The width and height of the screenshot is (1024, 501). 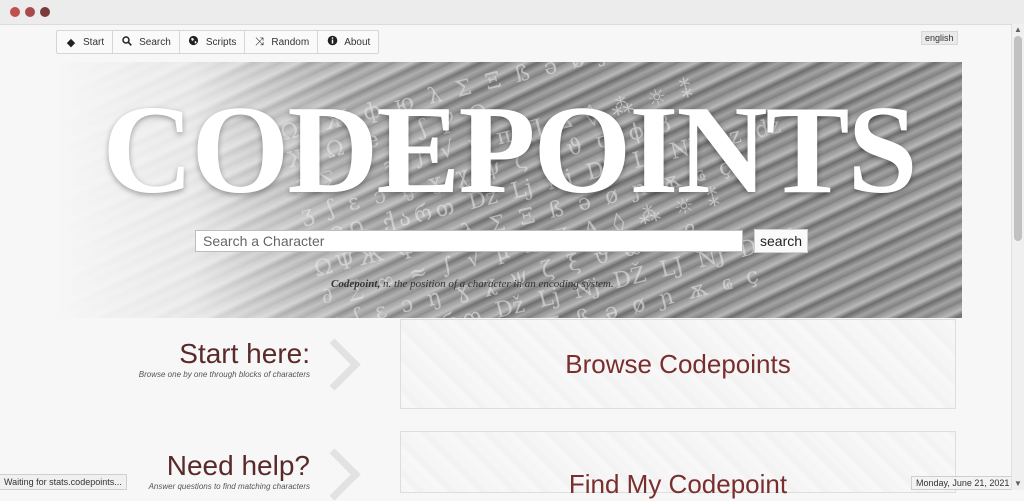 I want to click on search-button: search, so click(x=781, y=241).